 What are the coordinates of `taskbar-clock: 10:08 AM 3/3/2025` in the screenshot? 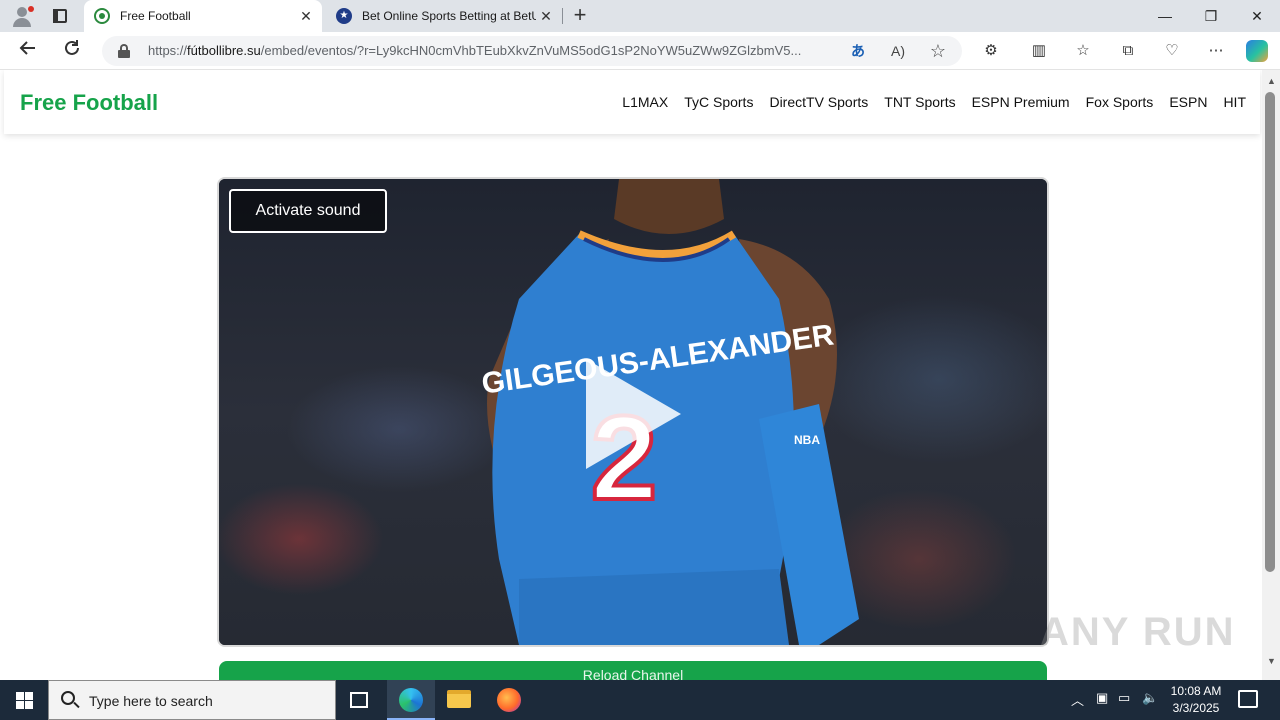 It's located at (1196, 700).